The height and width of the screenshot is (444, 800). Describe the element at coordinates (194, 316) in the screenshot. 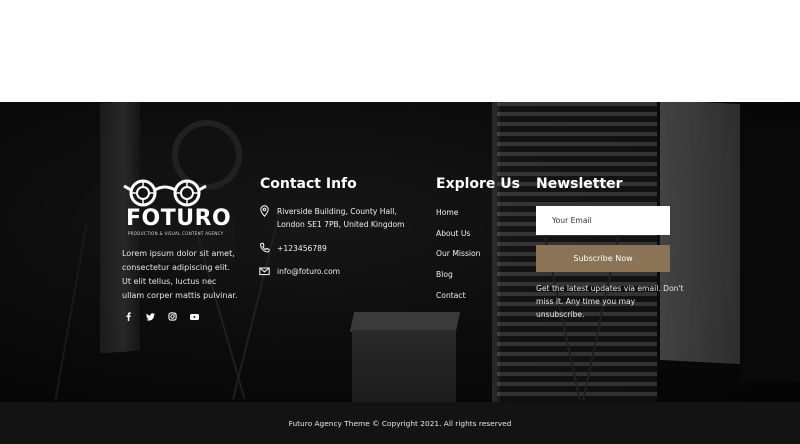

I see `youtube-icon` at that location.